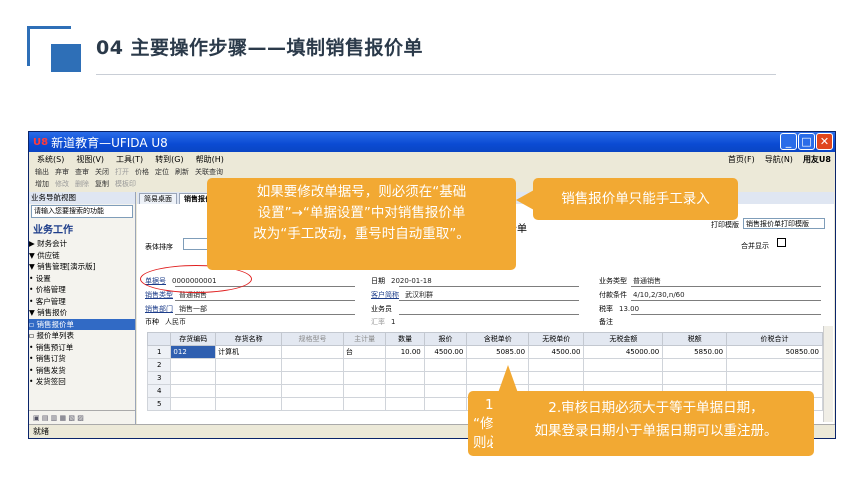 The width and height of the screenshot is (860, 484). I want to click on related-query-button: 关联查询, so click(209, 172).